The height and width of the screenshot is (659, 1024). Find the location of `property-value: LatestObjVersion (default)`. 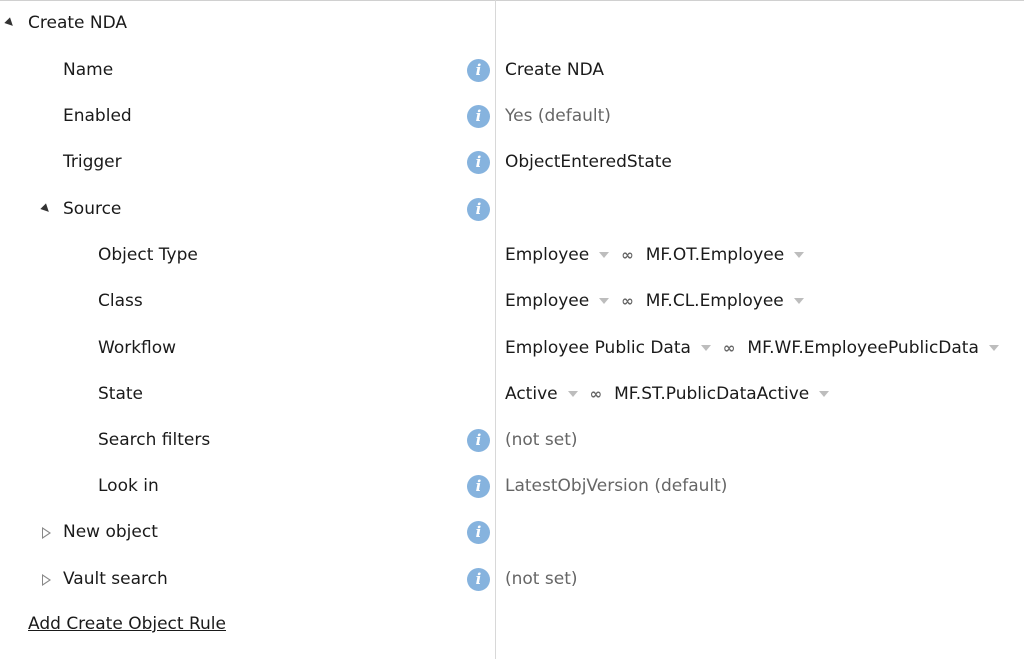

property-value: LatestObjVersion (default) is located at coordinates (616, 486).